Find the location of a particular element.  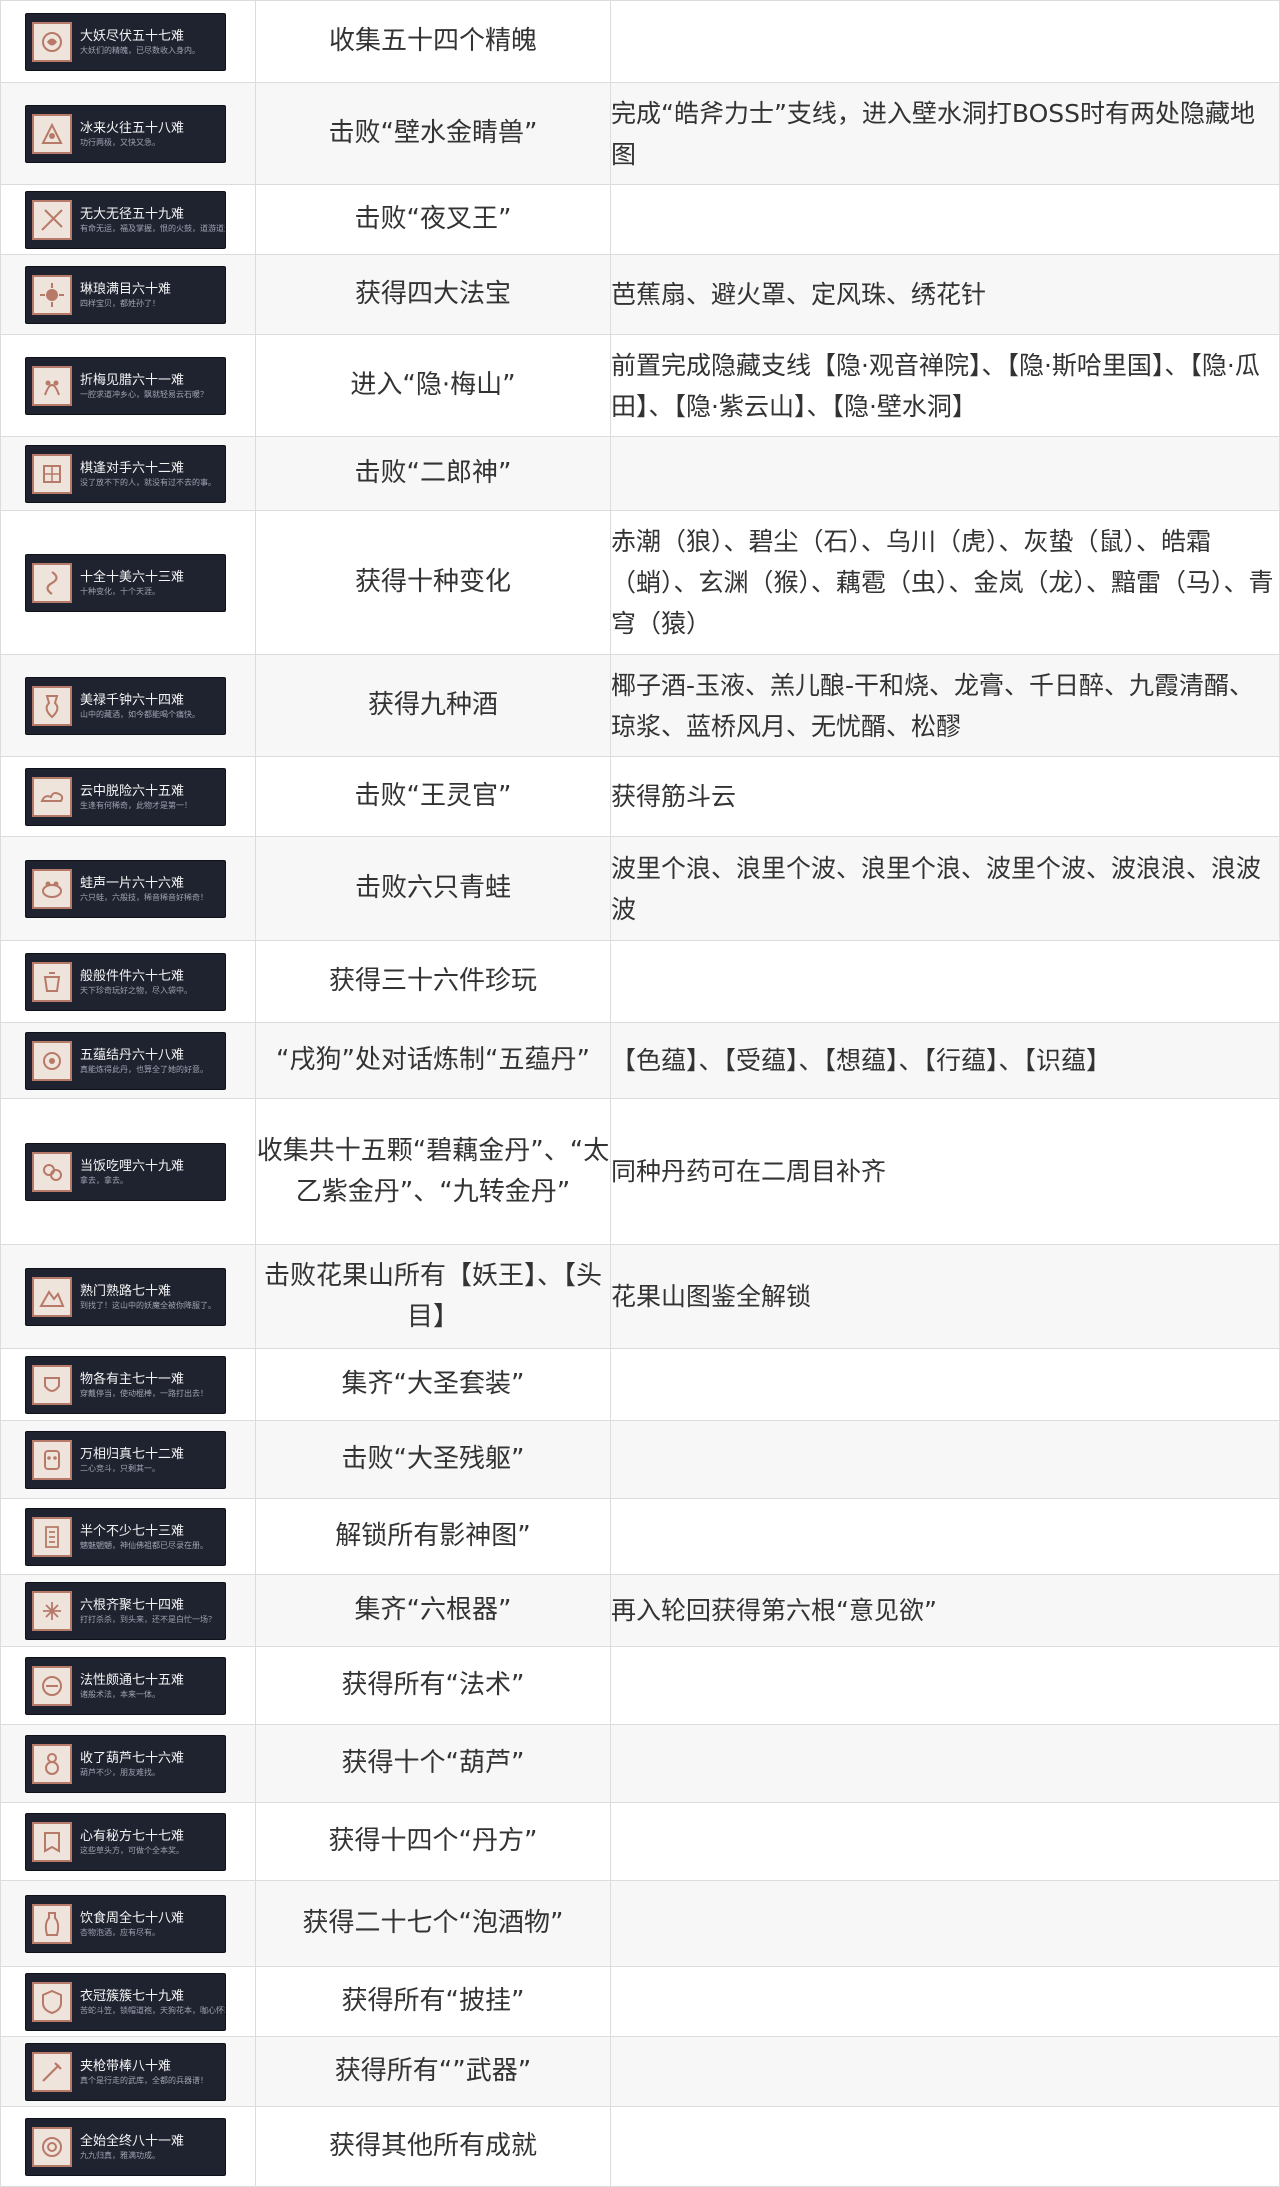

badge-subtitle: 大妖们的精魄，已尽数收入身内。 is located at coordinates (140, 50).